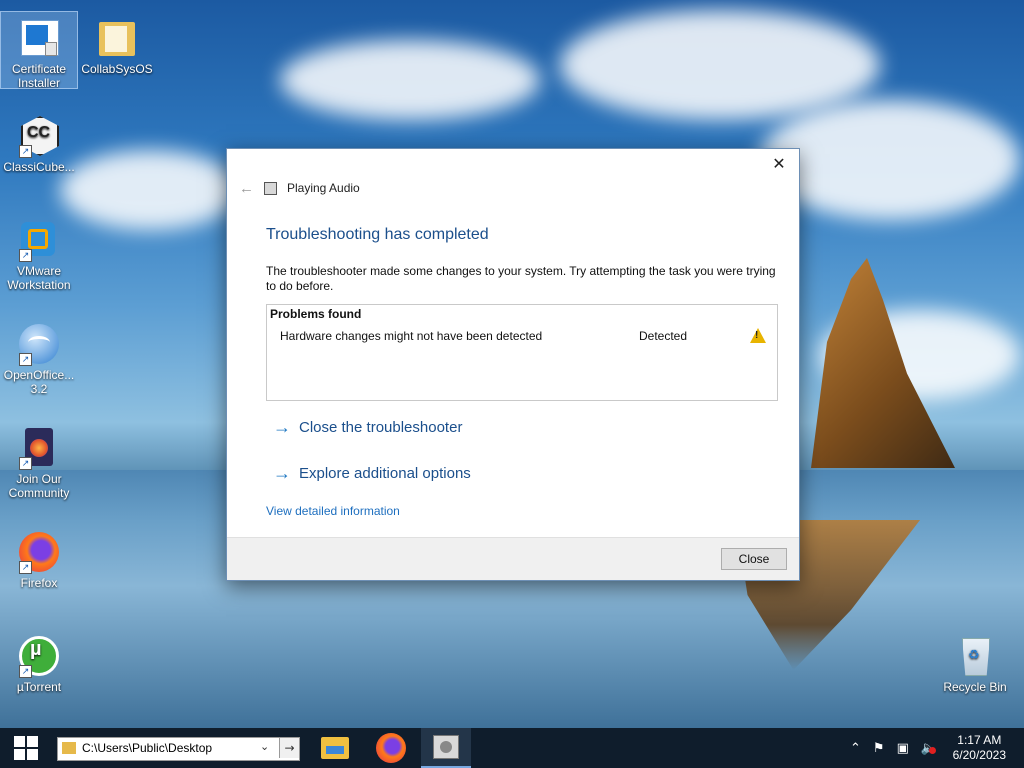  What do you see at coordinates (39, 38) in the screenshot?
I see `certificate-installer-icon` at bounding box center [39, 38].